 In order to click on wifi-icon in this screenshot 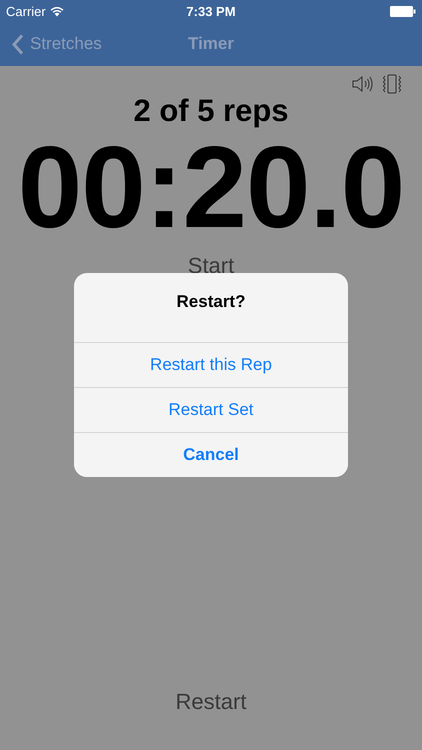, I will do `click(57, 11)`.